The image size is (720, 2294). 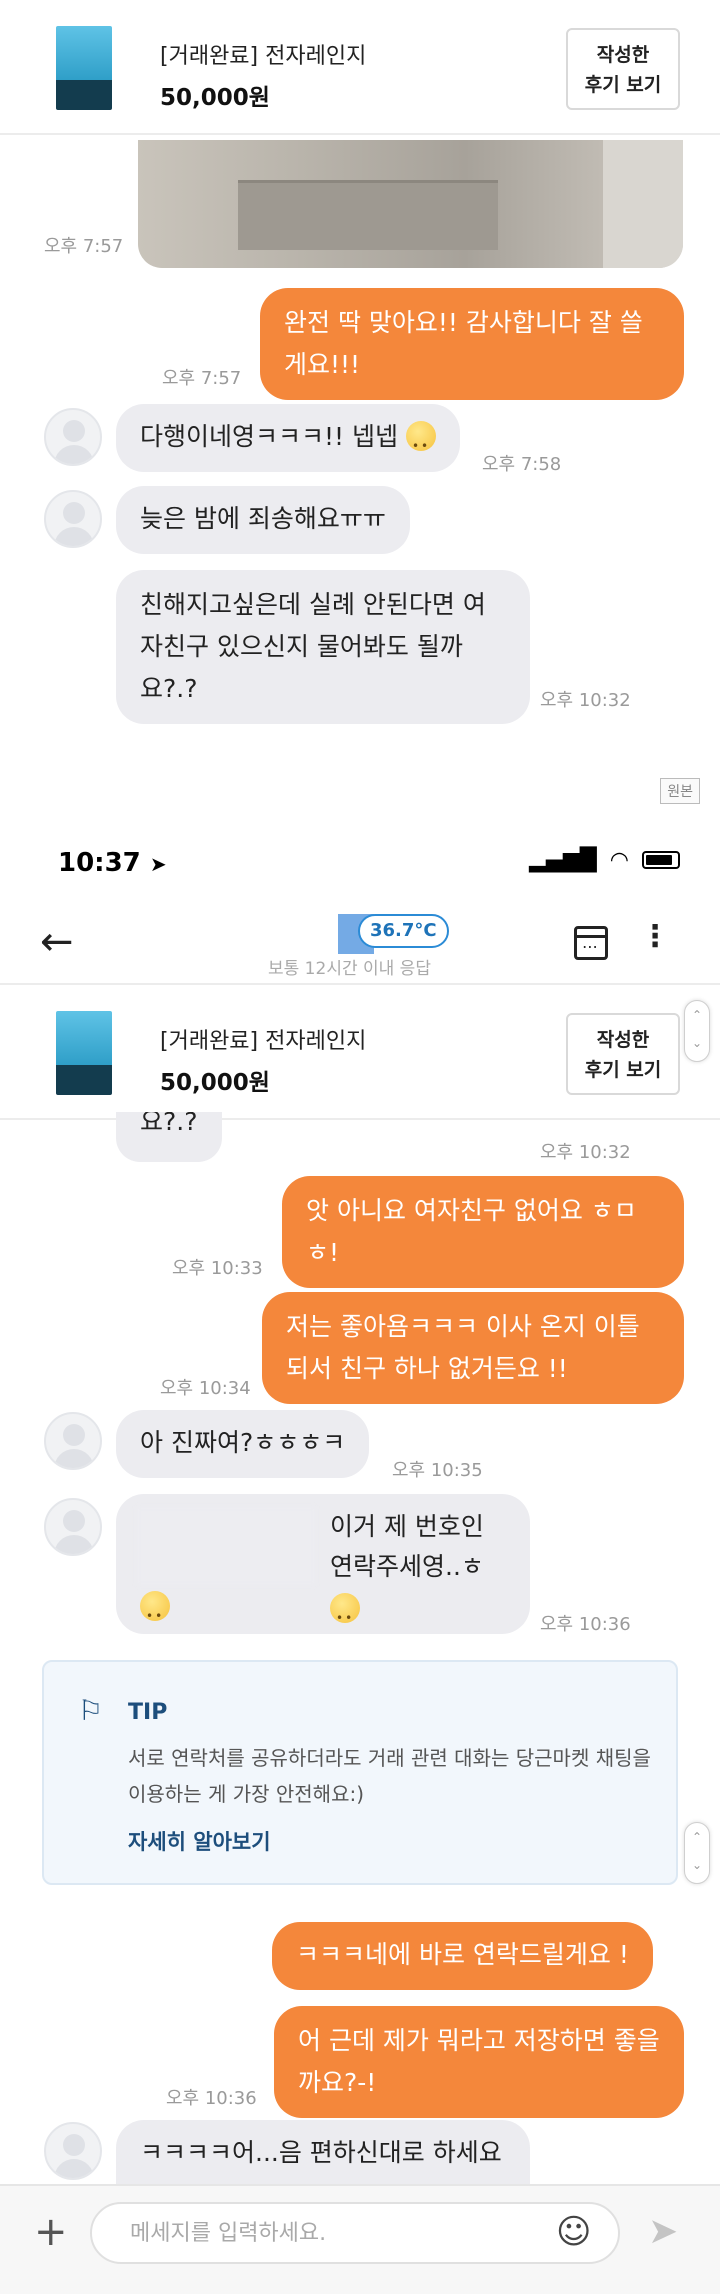 I want to click on blurred-phone-number, so click(x=226, y=1546).